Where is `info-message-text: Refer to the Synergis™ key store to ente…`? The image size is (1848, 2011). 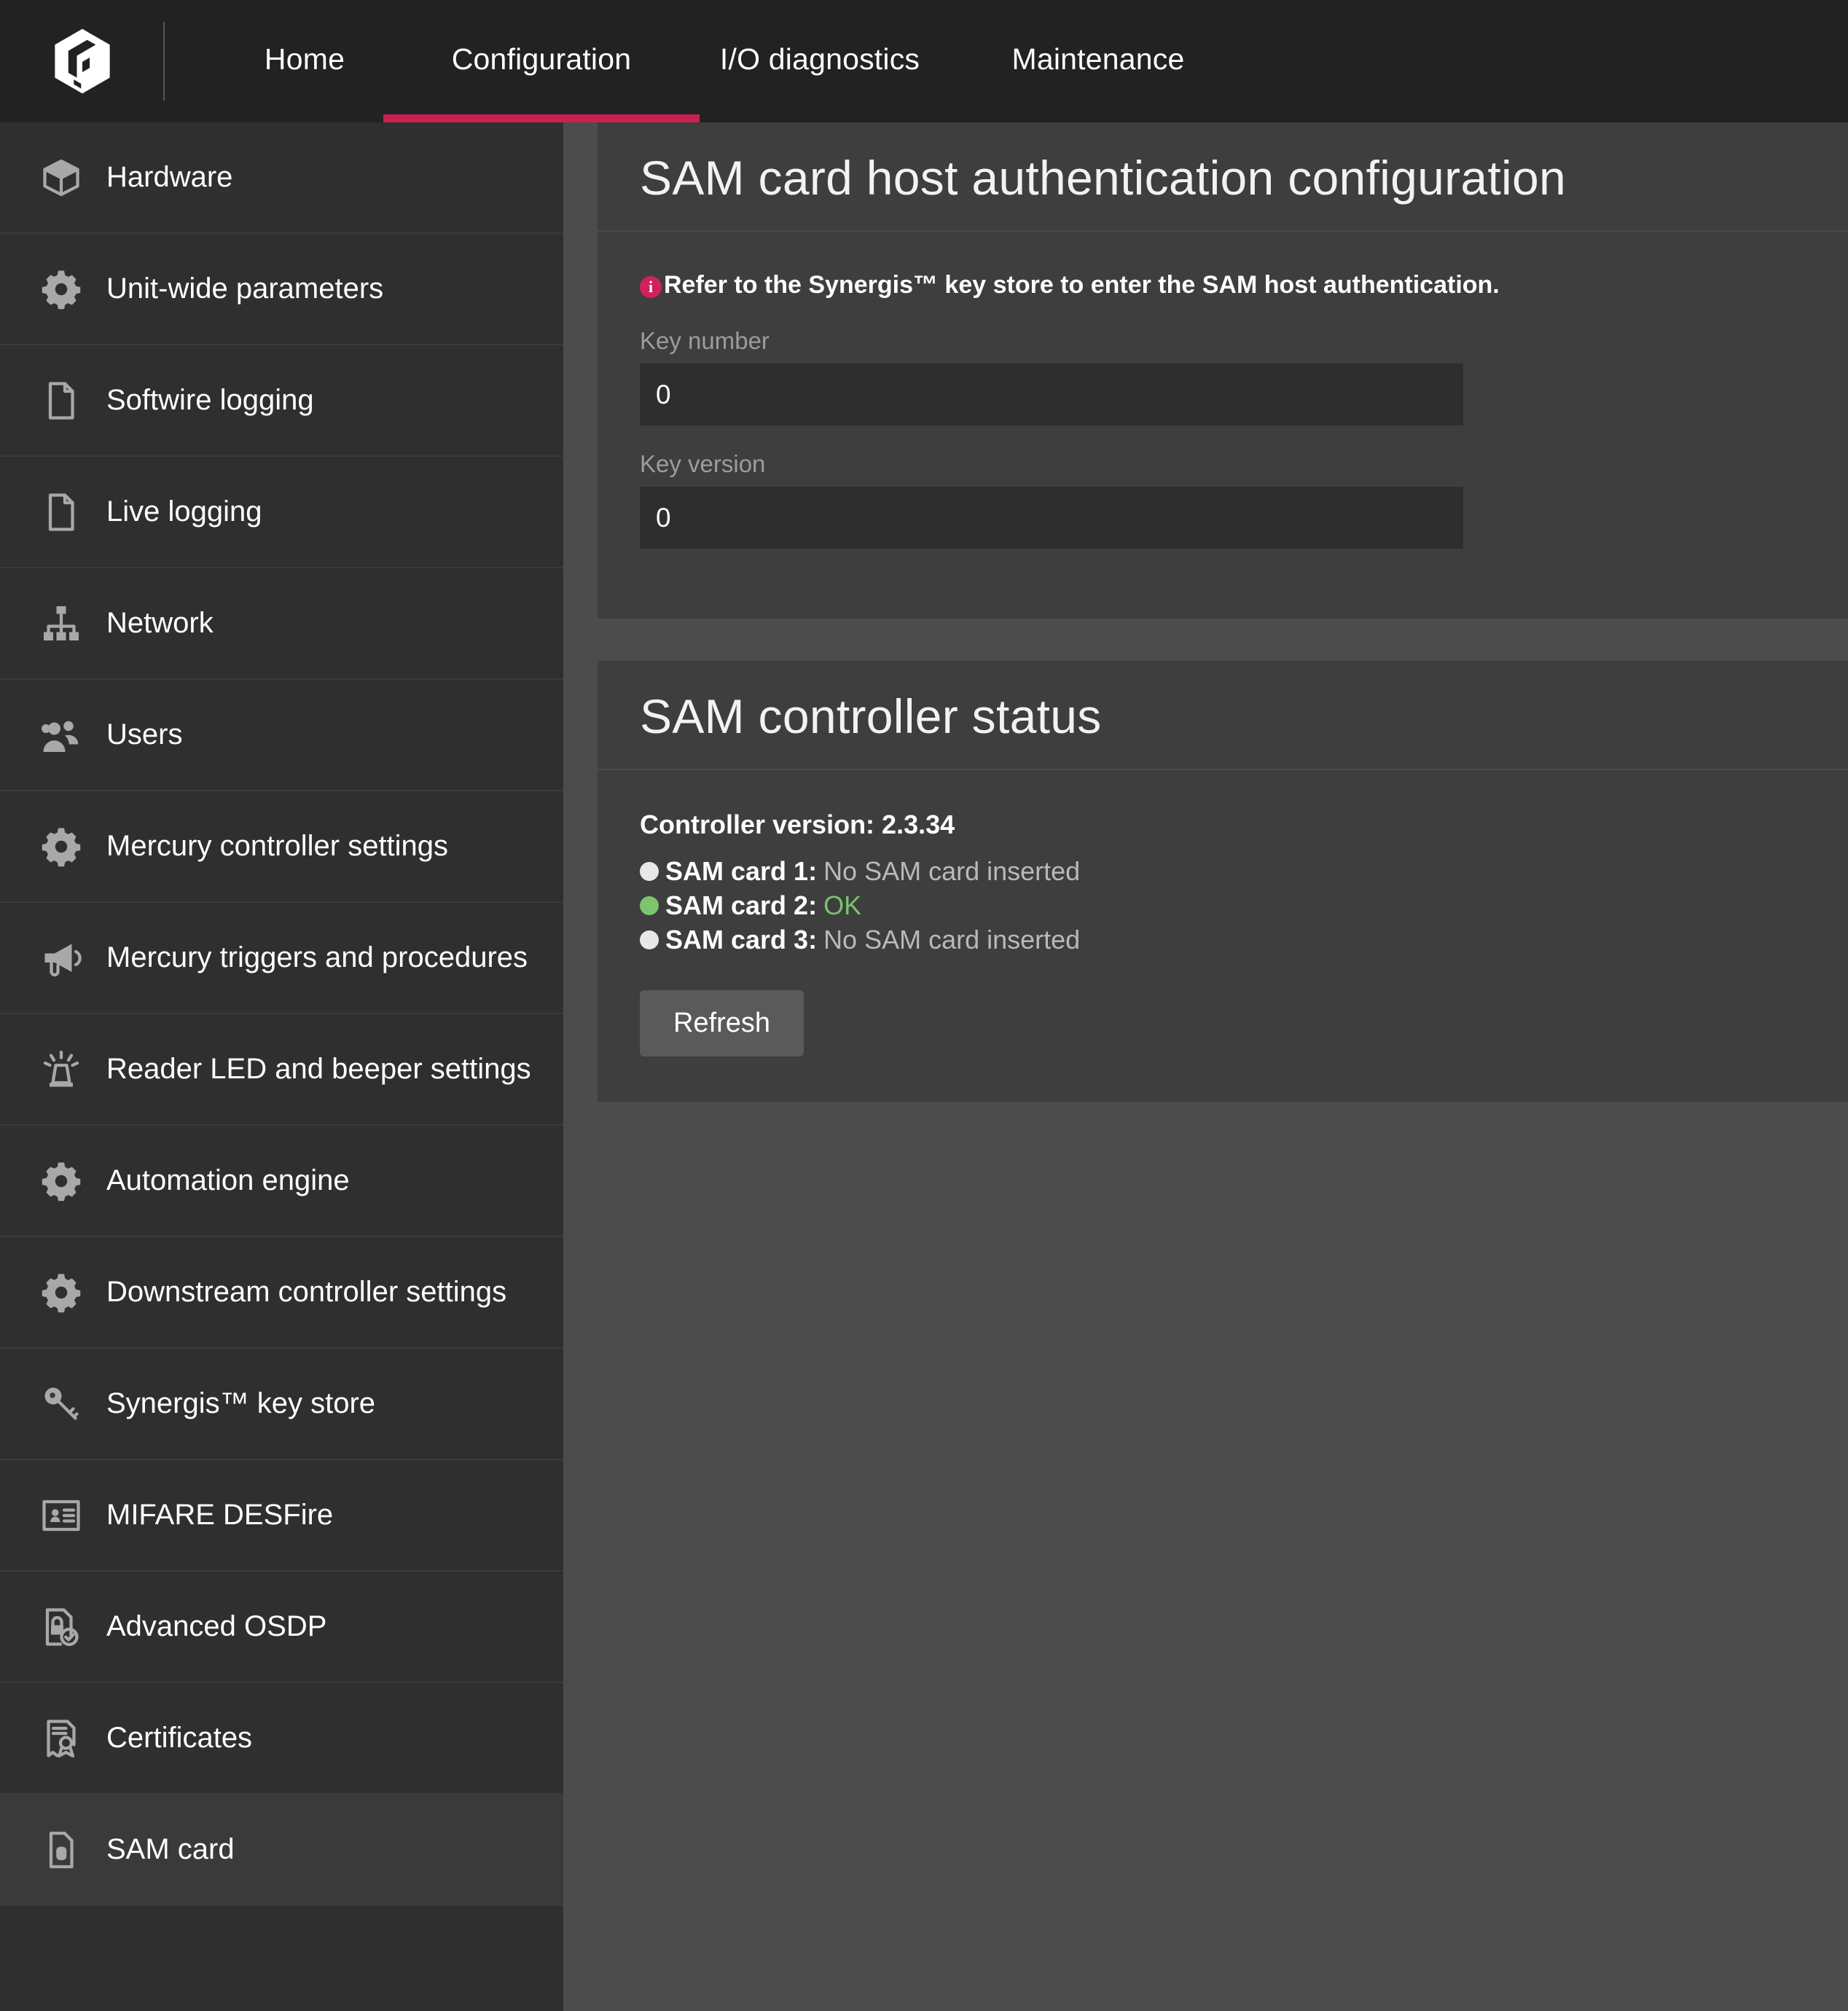
info-message-text: Refer to the Synergis™ key store to ente… is located at coordinates (1082, 285).